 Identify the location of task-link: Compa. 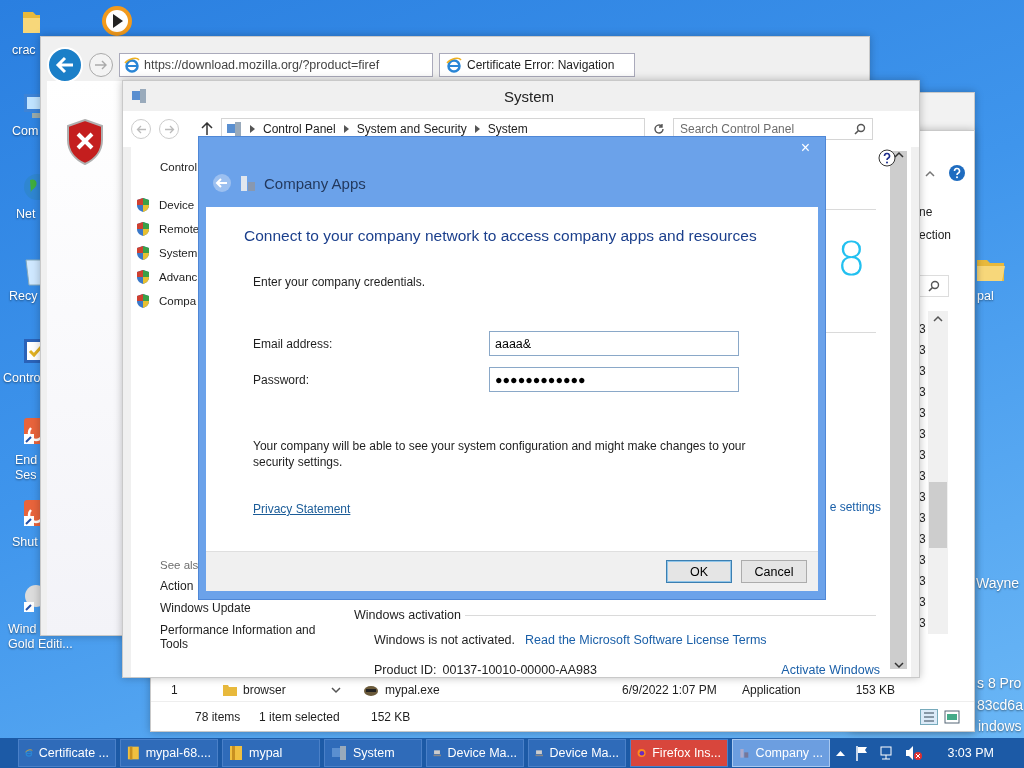
(178, 301).